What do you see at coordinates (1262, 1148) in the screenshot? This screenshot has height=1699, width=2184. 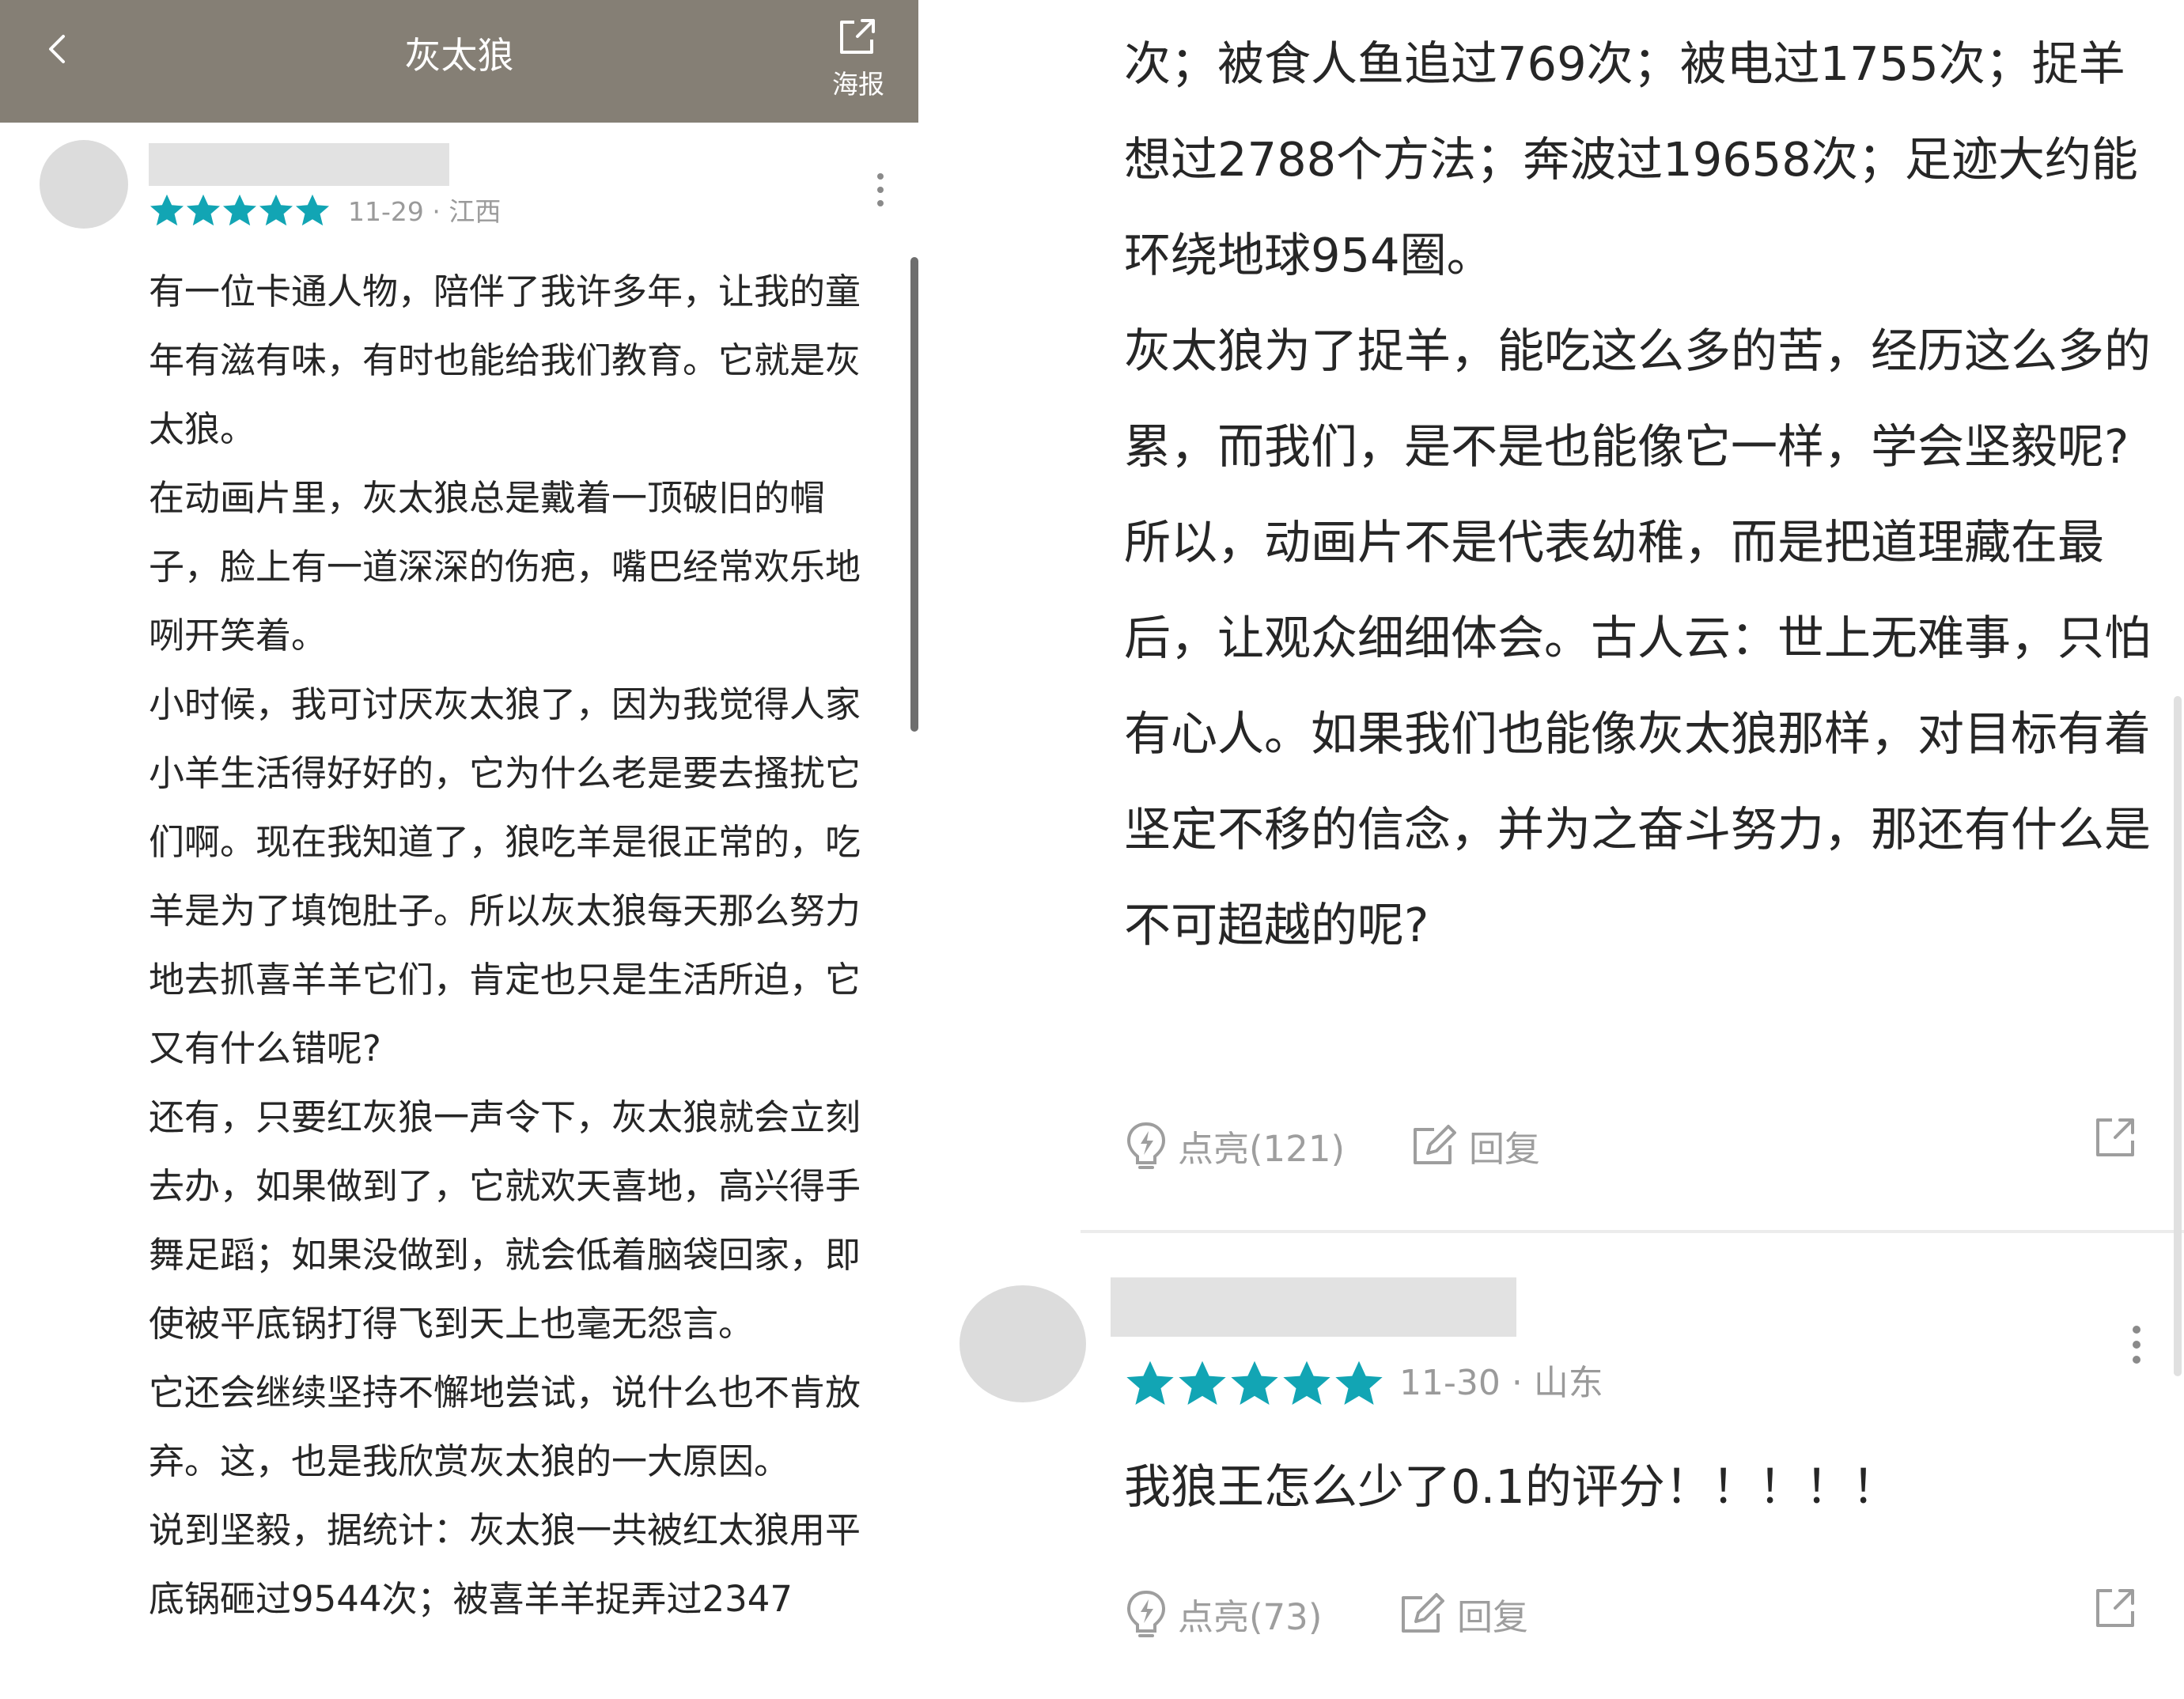 I see `like-count: 点亮(121)` at bounding box center [1262, 1148].